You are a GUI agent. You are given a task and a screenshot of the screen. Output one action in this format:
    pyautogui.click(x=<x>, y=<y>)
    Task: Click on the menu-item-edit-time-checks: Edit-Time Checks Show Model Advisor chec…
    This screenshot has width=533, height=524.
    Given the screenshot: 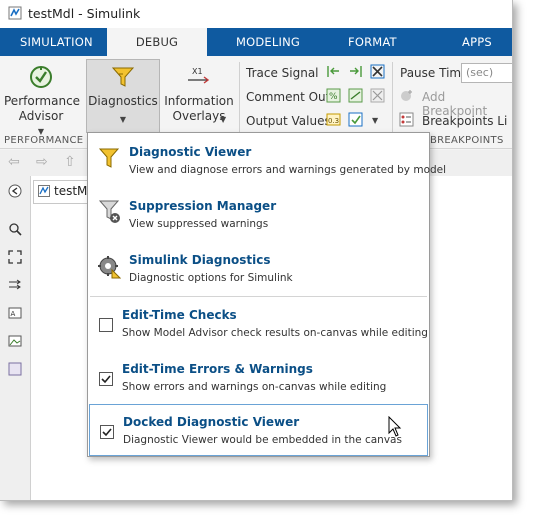 What is the action you would take?
    pyautogui.click(x=258, y=325)
    